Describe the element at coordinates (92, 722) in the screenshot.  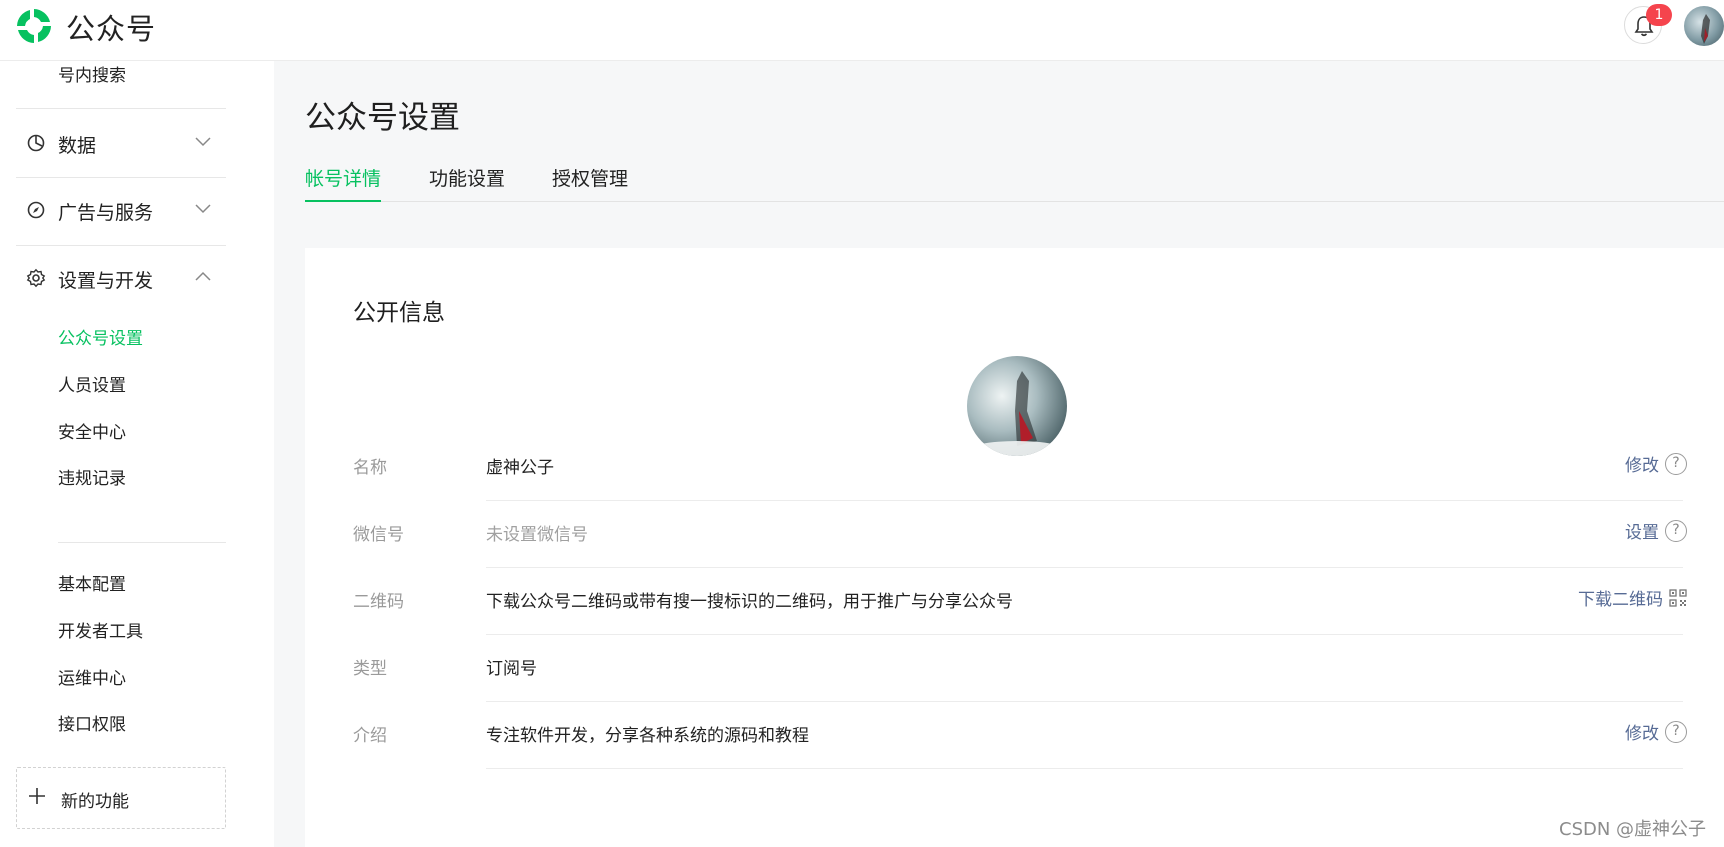
I see `sidebar-item-api-permissions: 接口权限` at that location.